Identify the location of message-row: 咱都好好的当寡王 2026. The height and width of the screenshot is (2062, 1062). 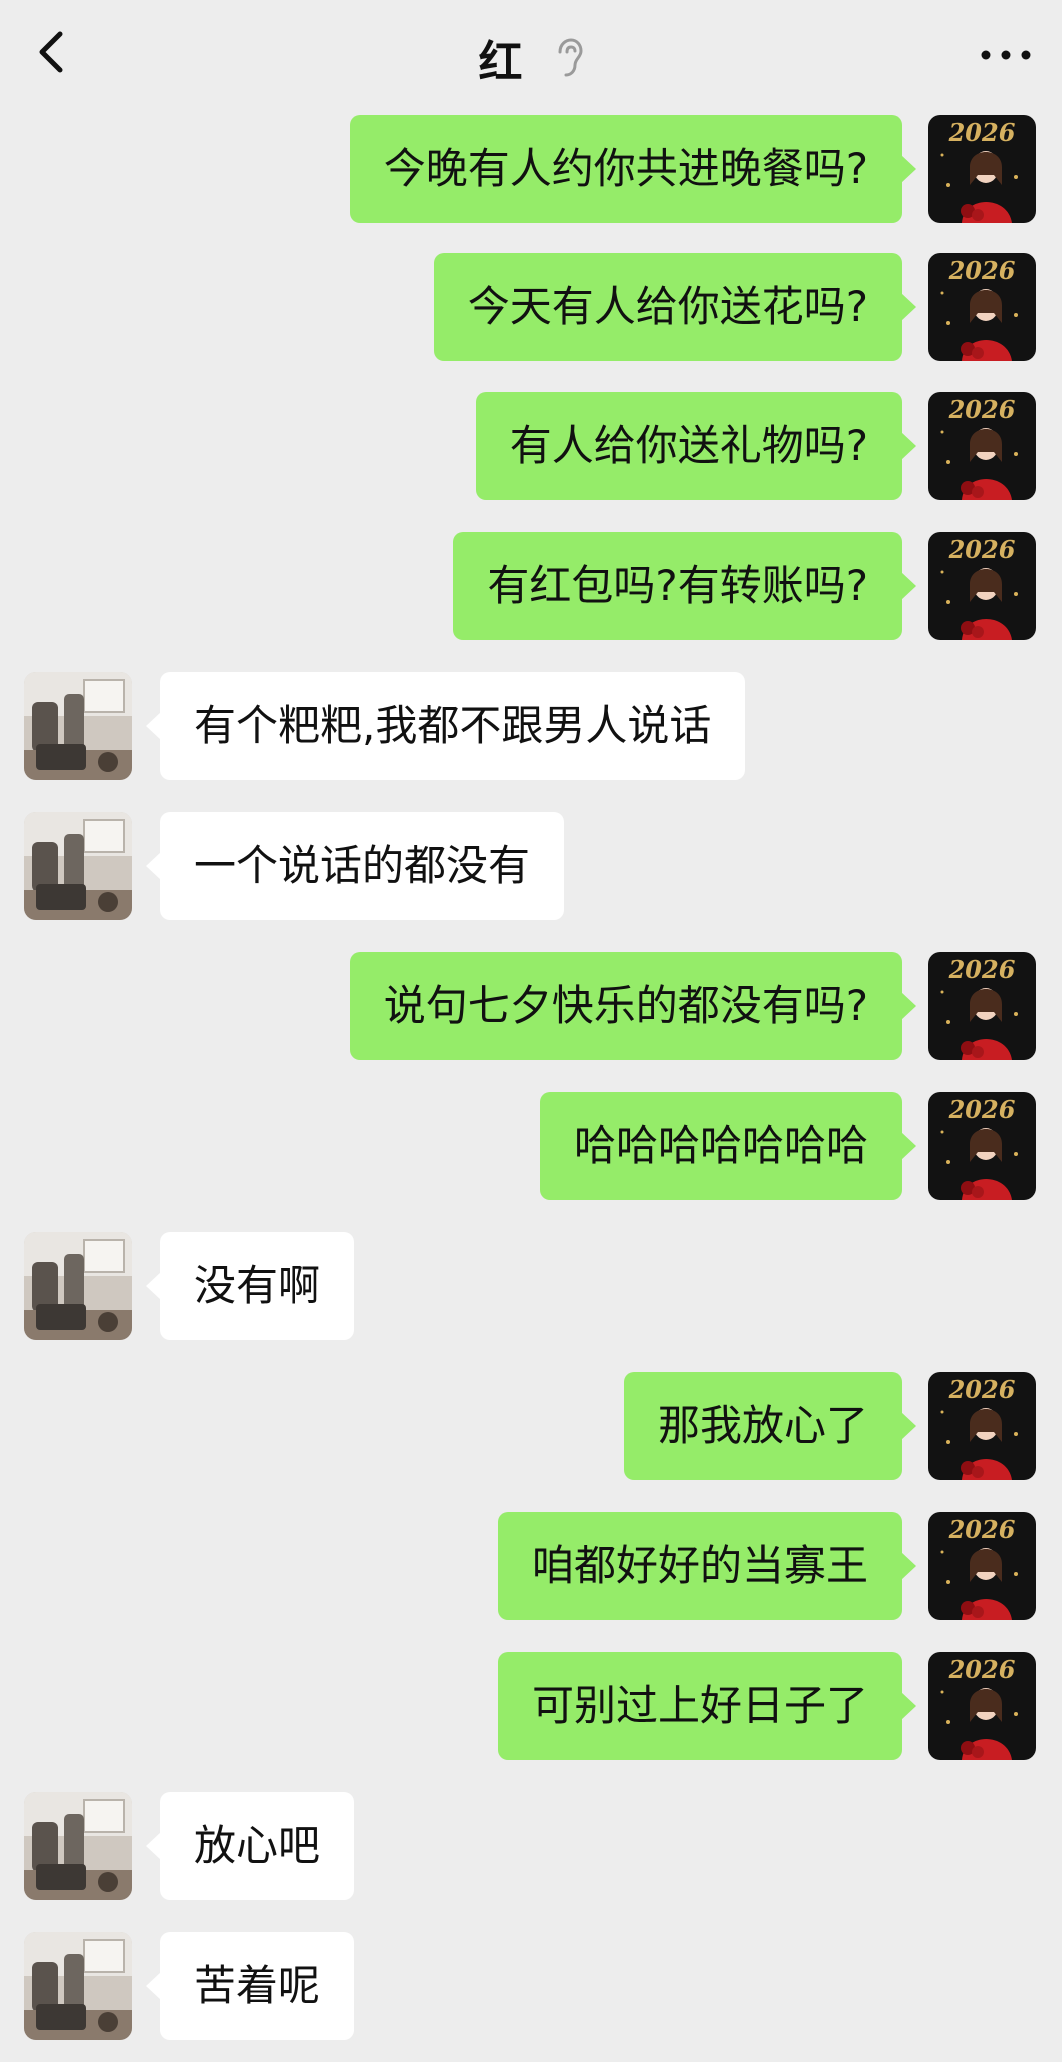
(531, 1567).